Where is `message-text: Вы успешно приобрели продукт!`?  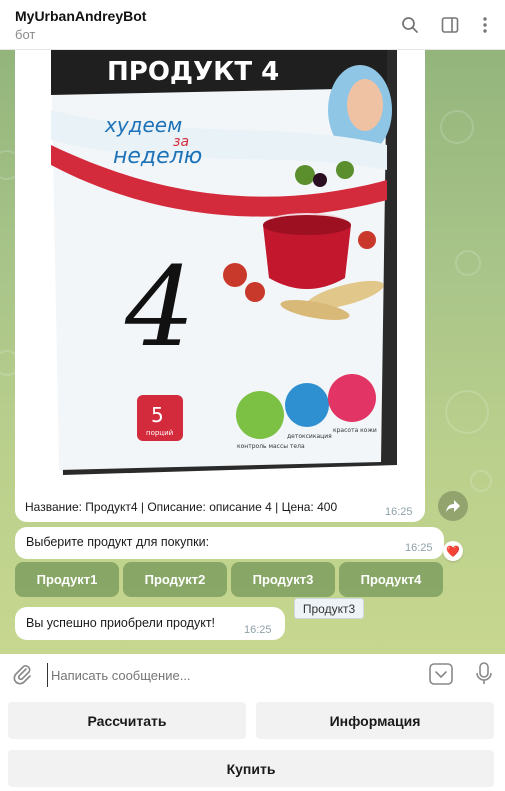
message-text: Вы успешно приобрели продукт! is located at coordinates (121, 623).